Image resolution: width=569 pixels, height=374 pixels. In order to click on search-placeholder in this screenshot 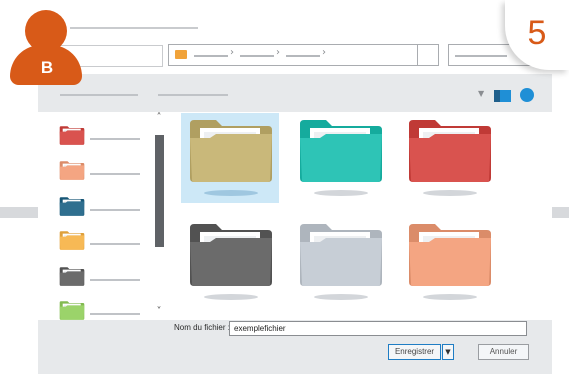, I will do `click(481, 56)`.